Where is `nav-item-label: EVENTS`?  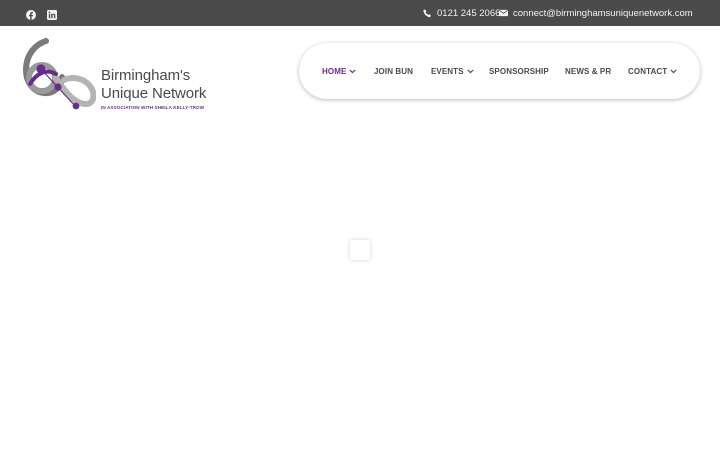 nav-item-label: EVENTS is located at coordinates (447, 71).